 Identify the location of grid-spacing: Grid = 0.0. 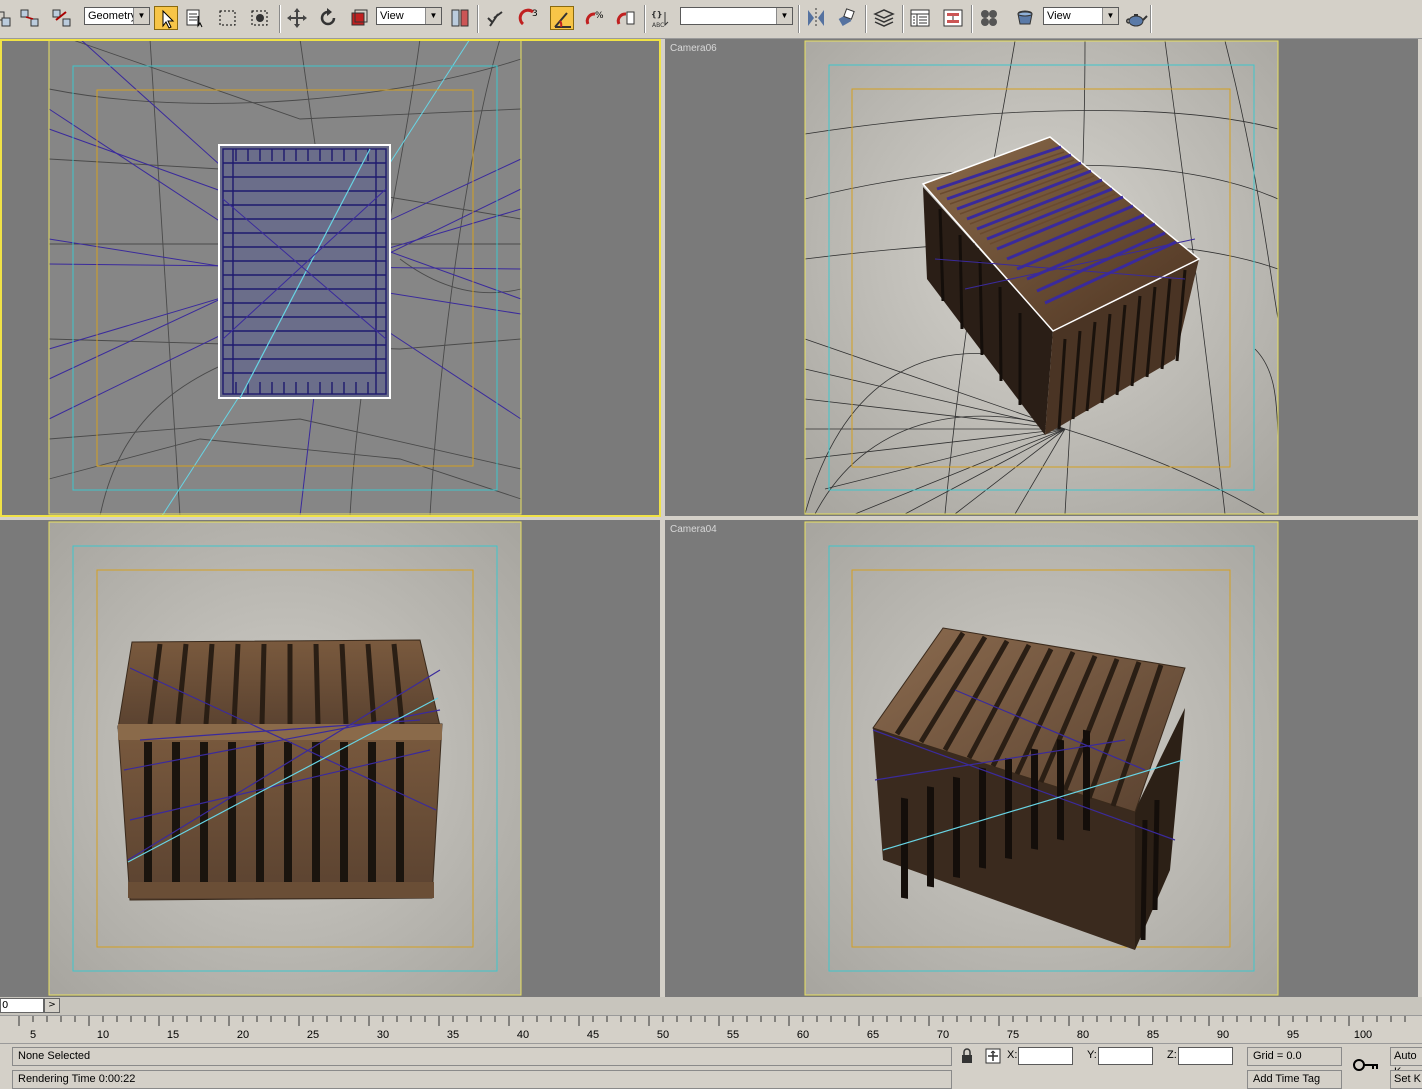
(1294, 1056).